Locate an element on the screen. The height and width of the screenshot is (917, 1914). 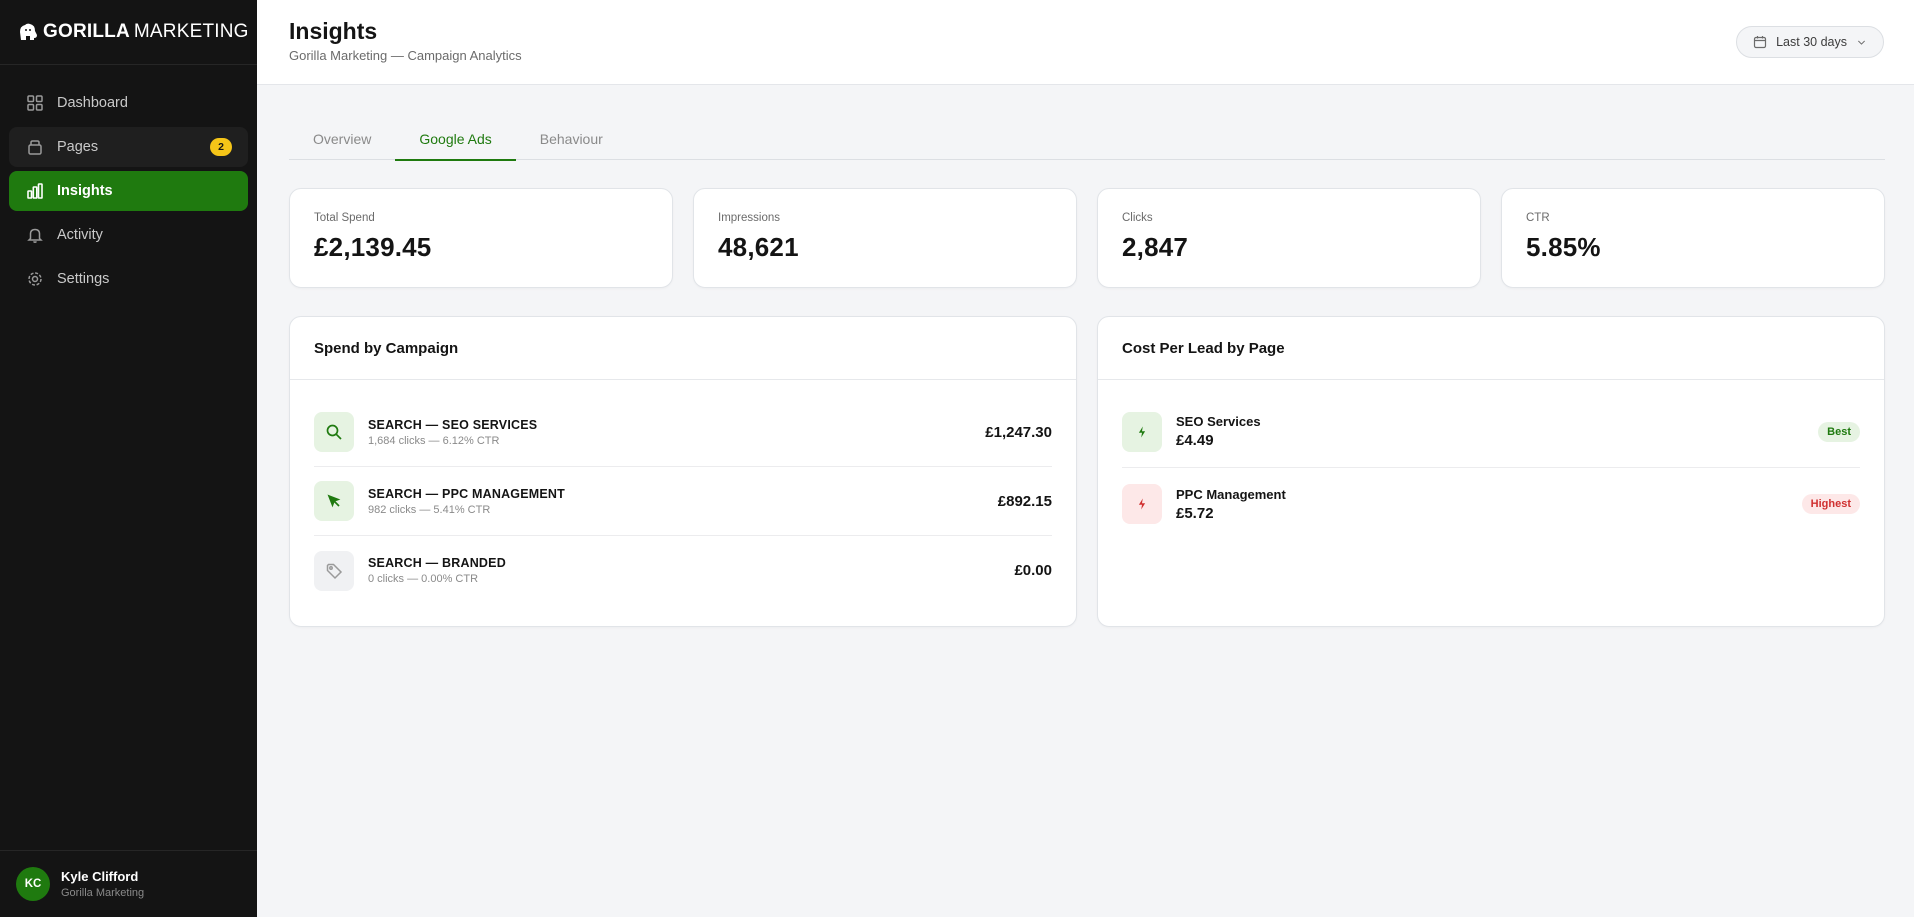
layers-icon is located at coordinates (35, 147).